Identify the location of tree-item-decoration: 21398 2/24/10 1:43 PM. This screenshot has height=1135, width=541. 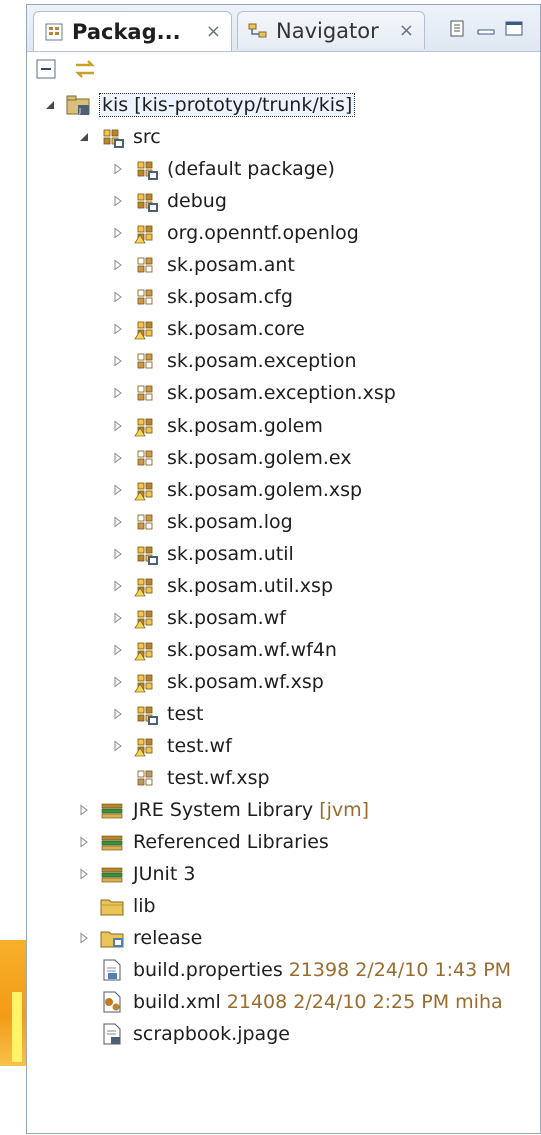
(400, 970).